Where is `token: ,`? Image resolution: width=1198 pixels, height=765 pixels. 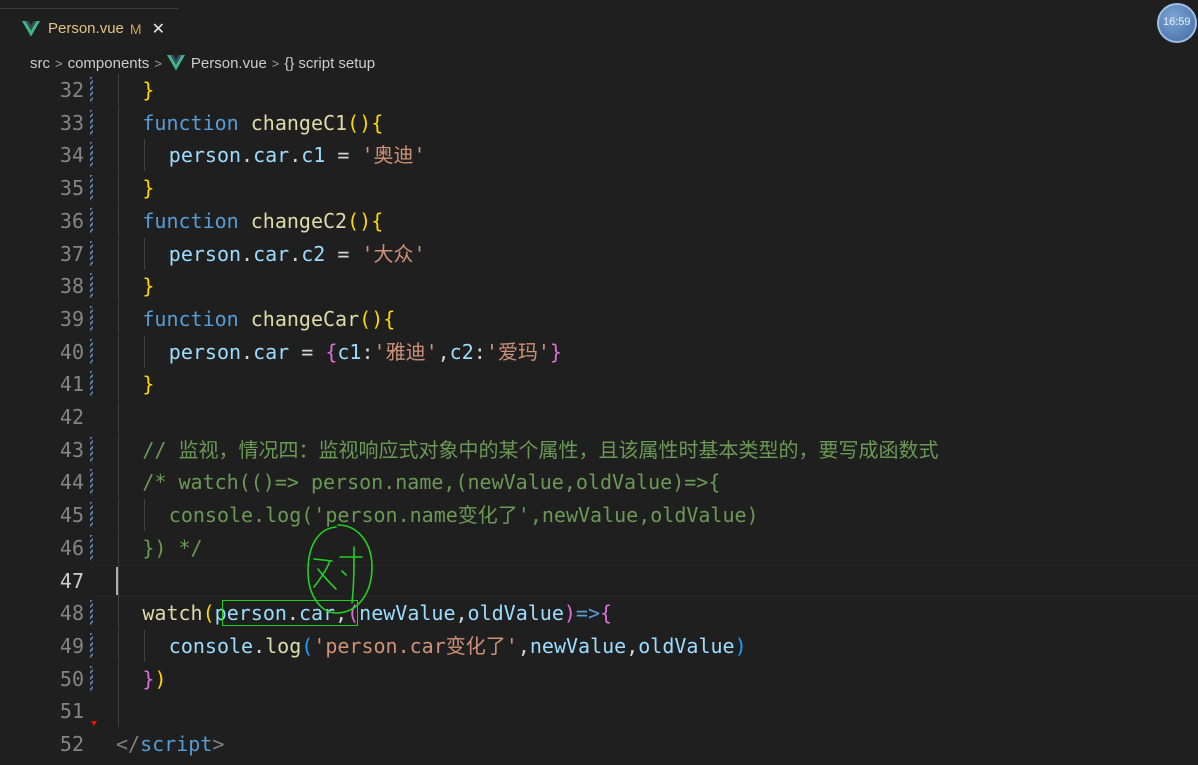
token: , is located at coordinates (461, 613).